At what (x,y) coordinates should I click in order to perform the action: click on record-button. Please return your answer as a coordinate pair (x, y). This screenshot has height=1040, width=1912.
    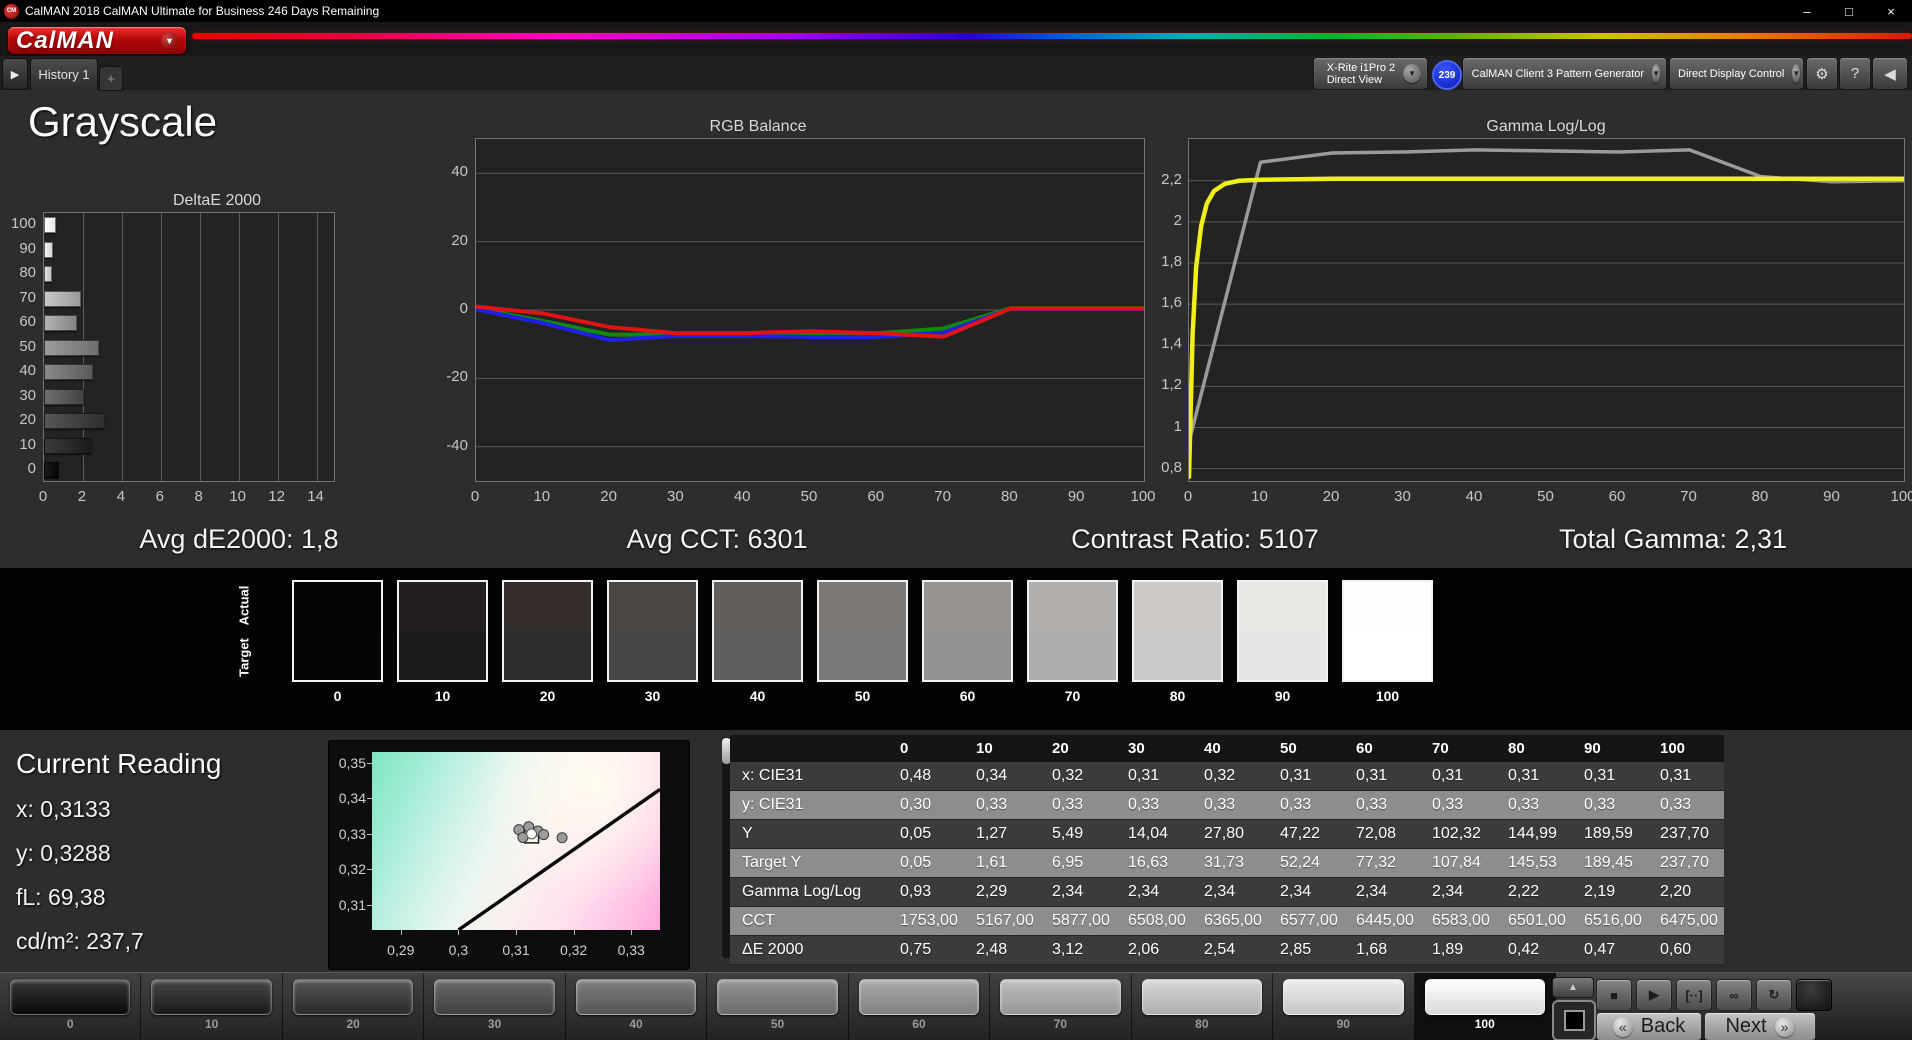
    Looking at the image, I should click on (1814, 995).